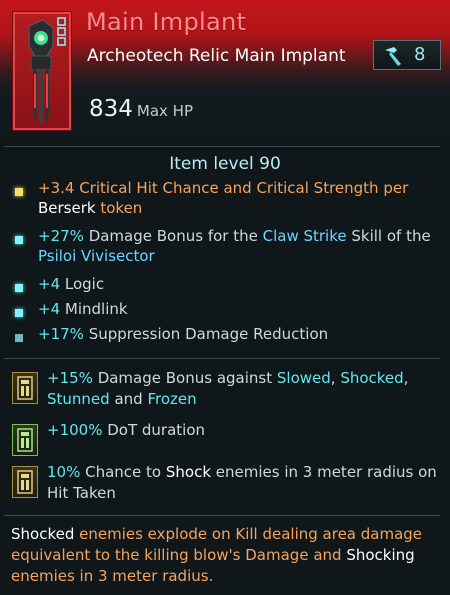 This screenshot has width=450, height=595. I want to click on hammer-icon, so click(393, 58).